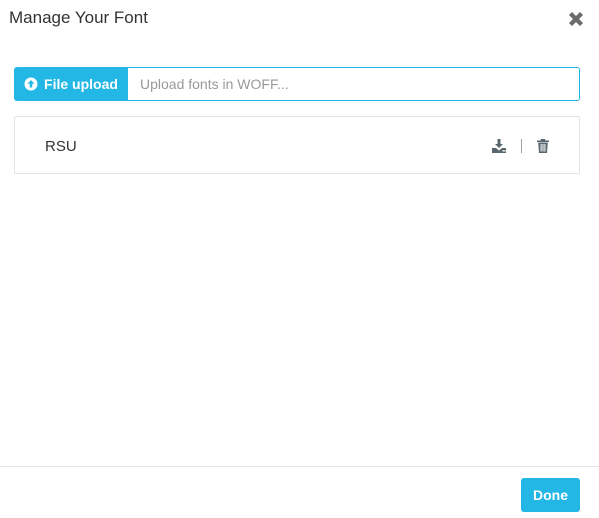 This screenshot has width=599, height=518. I want to click on file-upload-group: File upload, so click(297, 84).